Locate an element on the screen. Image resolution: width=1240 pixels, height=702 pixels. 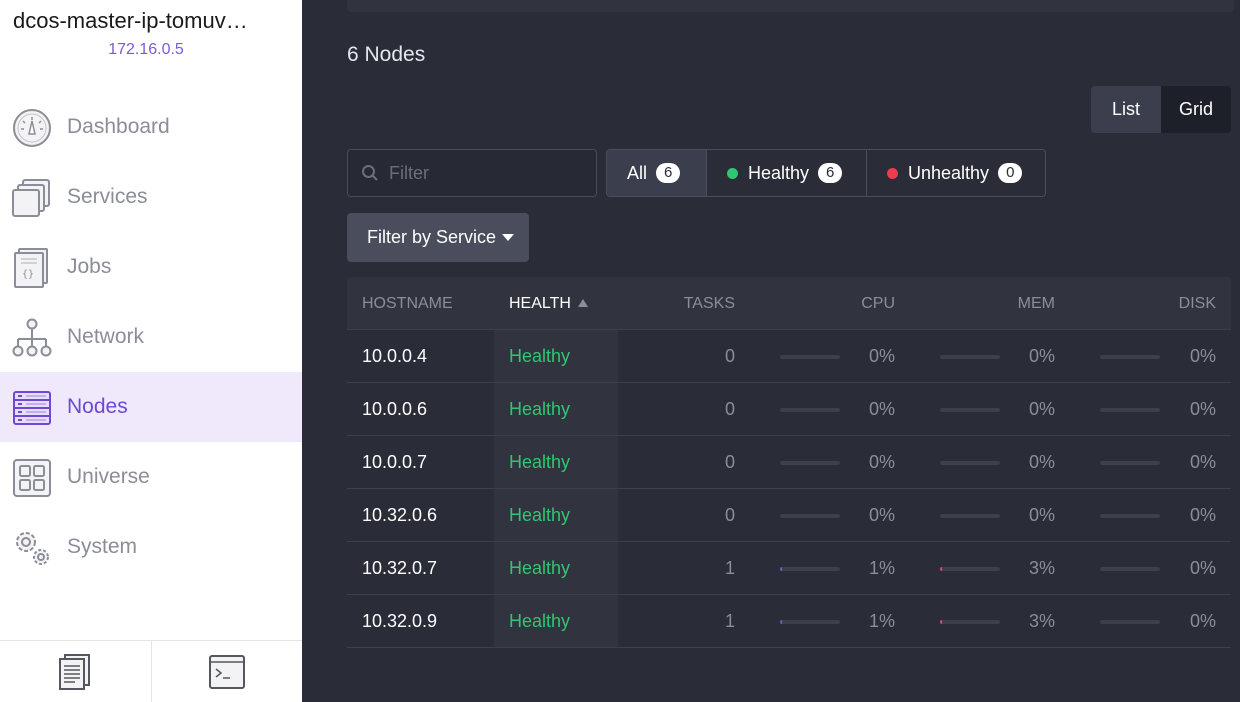
filter-by-service-dropdown: Filter by Service is located at coordinates (438, 237).